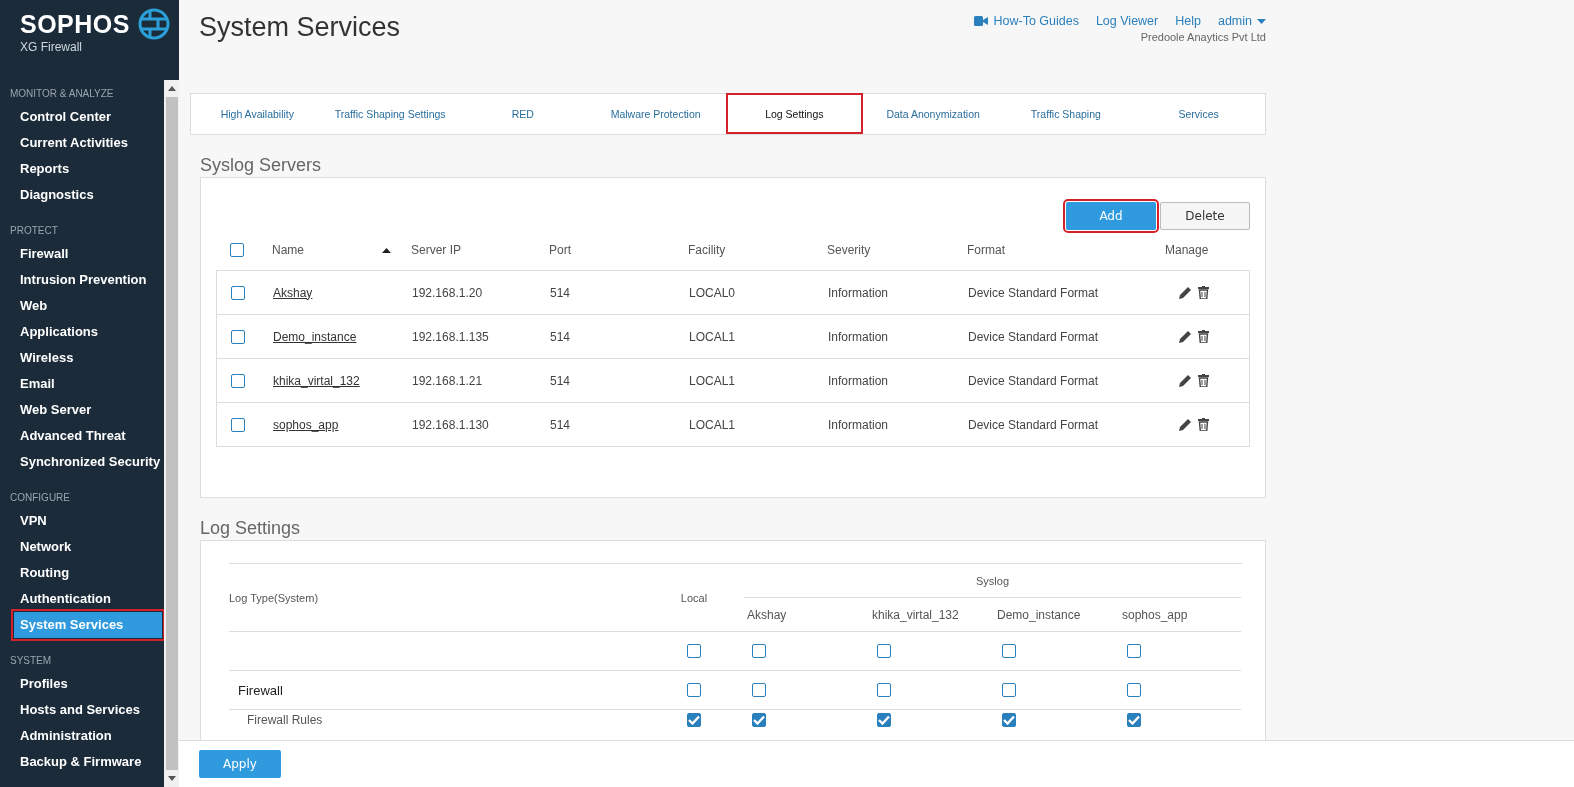 Image resolution: width=1574 pixels, height=787 pixels. Describe the element at coordinates (1205, 250) in the screenshot. I see `column-header: Manage` at that location.